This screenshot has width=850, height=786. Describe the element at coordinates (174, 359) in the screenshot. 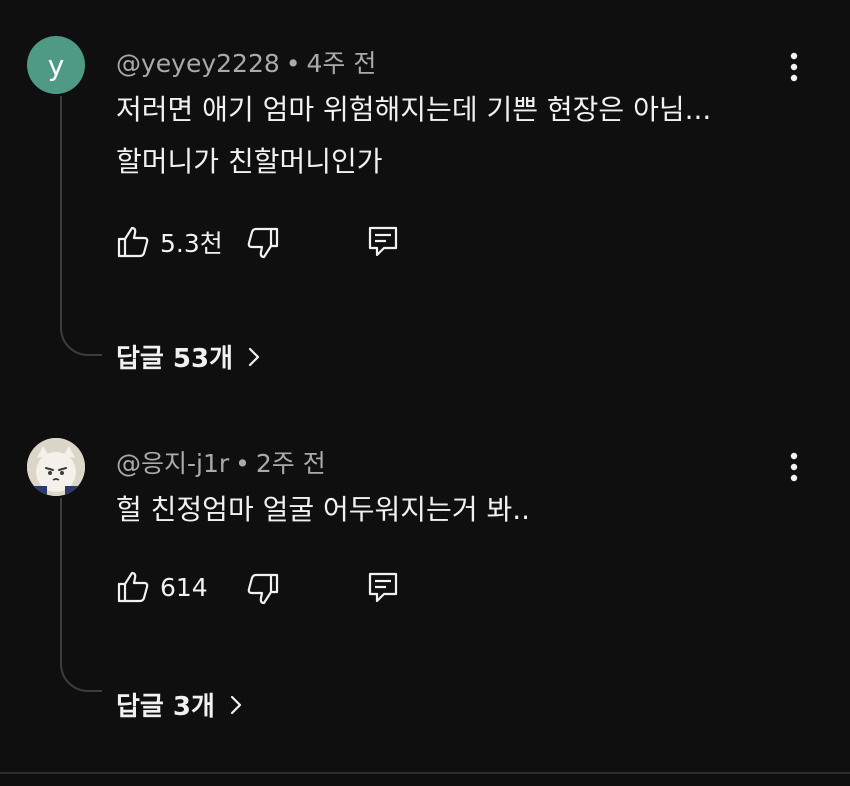

I see `replies-label: 답글 53개` at that location.